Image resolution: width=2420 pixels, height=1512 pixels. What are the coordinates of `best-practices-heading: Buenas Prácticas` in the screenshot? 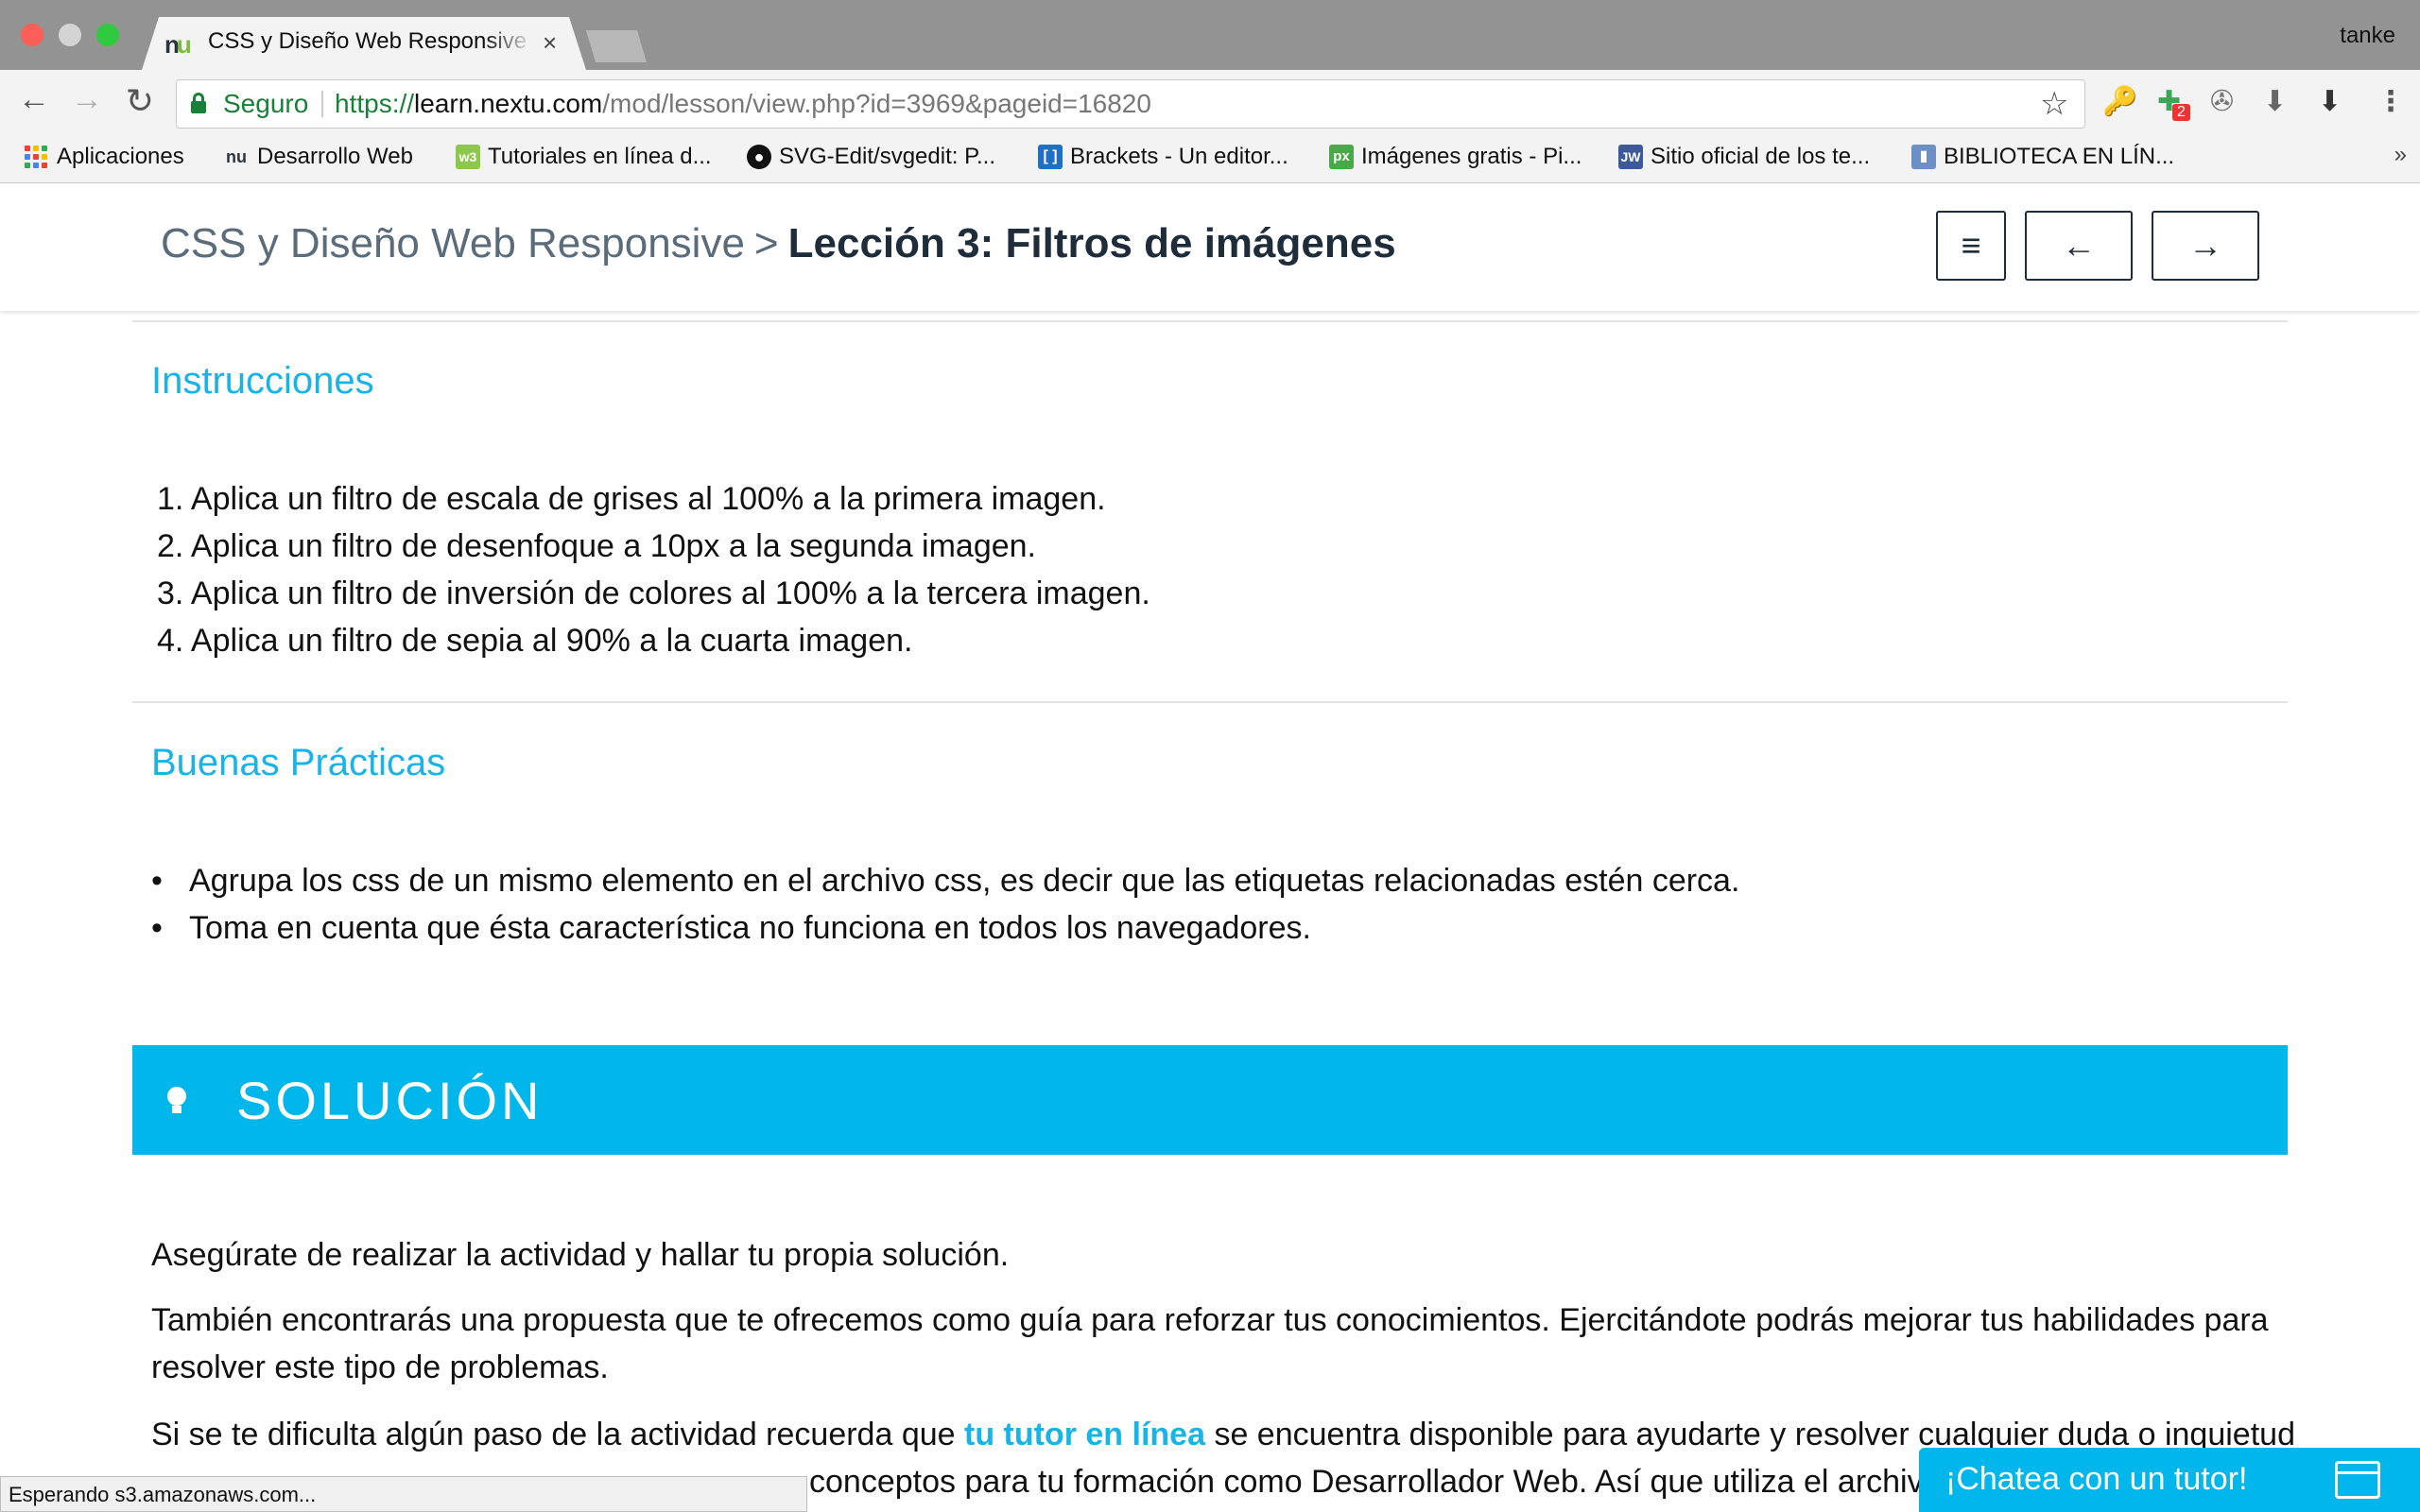 It's located at (298, 762).